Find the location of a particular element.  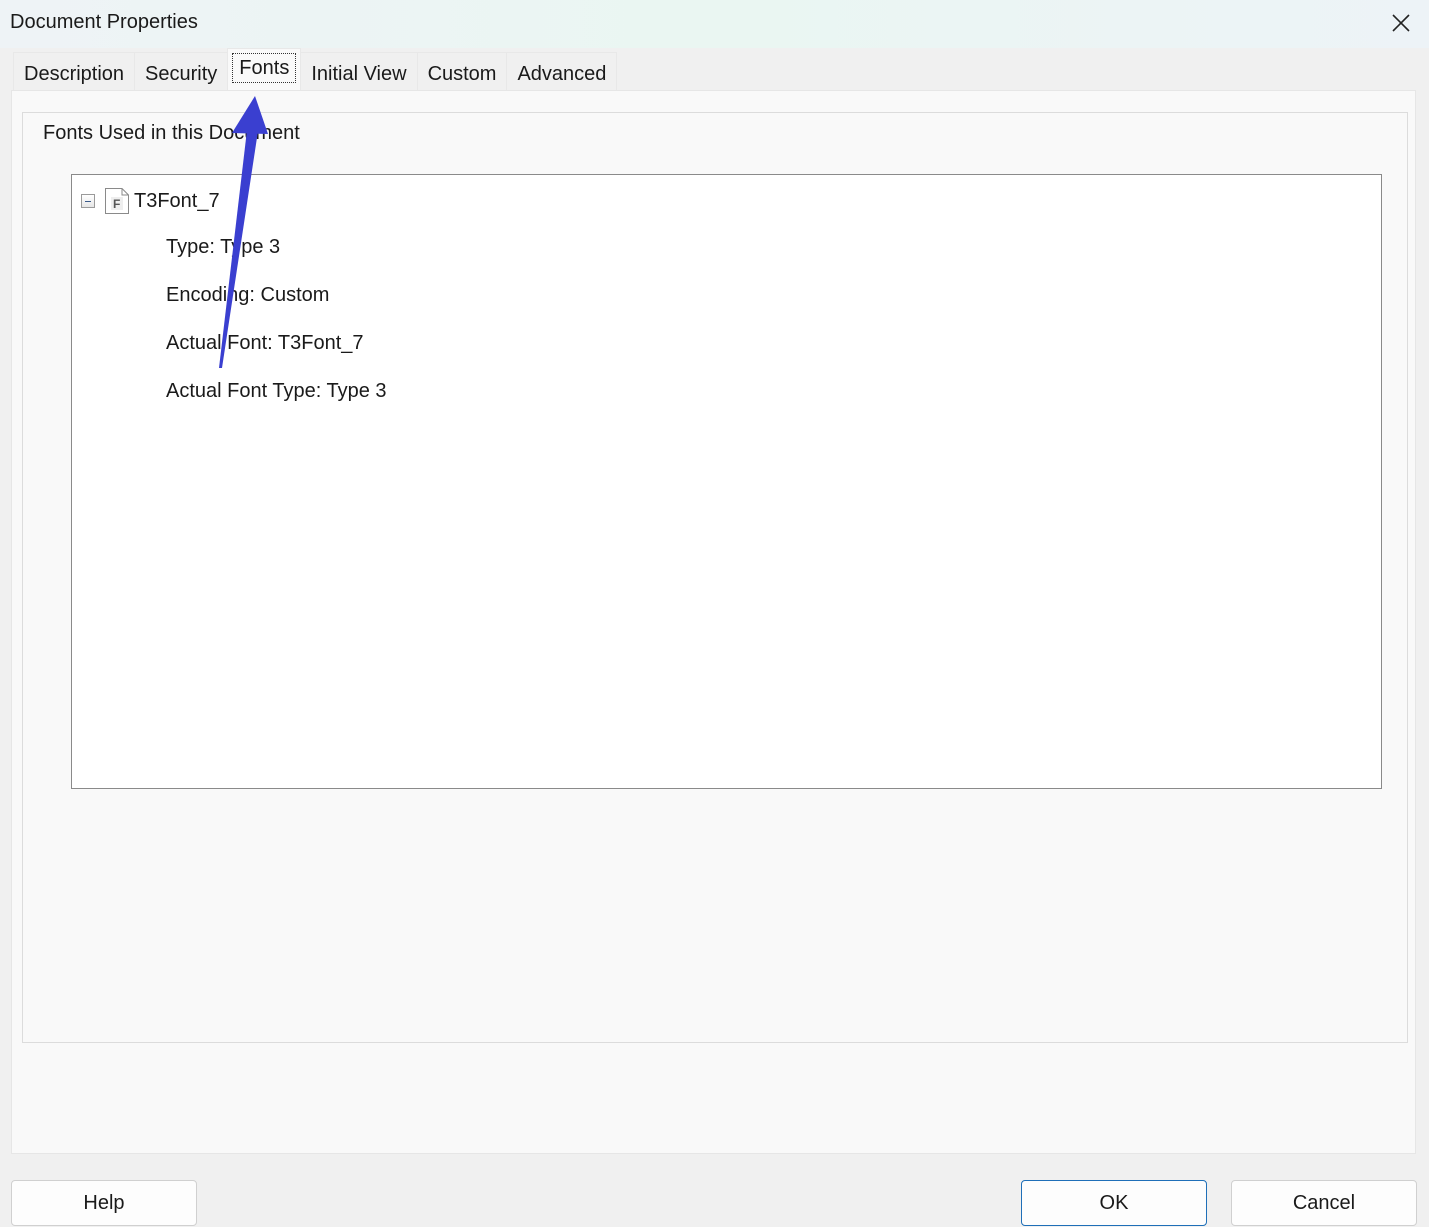

tab-fonts-label: Fonts is located at coordinates (264, 68).